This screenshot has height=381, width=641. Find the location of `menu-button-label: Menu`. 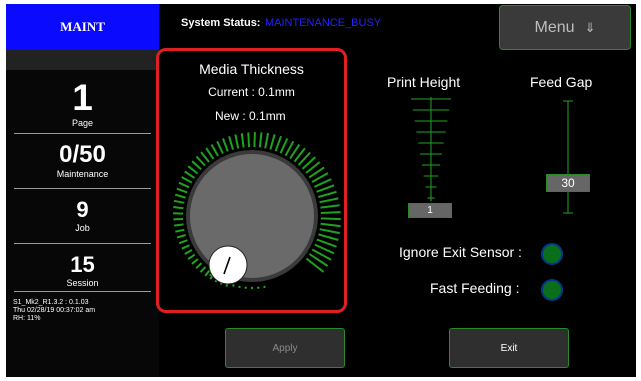

menu-button-label: Menu is located at coordinates (554, 27).